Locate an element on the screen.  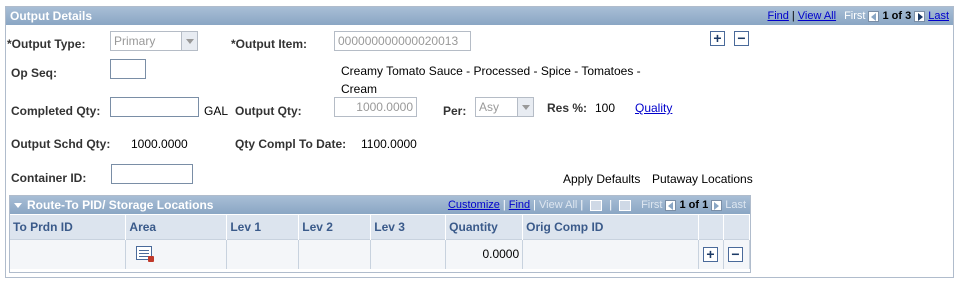
per-select: Asy is located at coordinates (504, 107).